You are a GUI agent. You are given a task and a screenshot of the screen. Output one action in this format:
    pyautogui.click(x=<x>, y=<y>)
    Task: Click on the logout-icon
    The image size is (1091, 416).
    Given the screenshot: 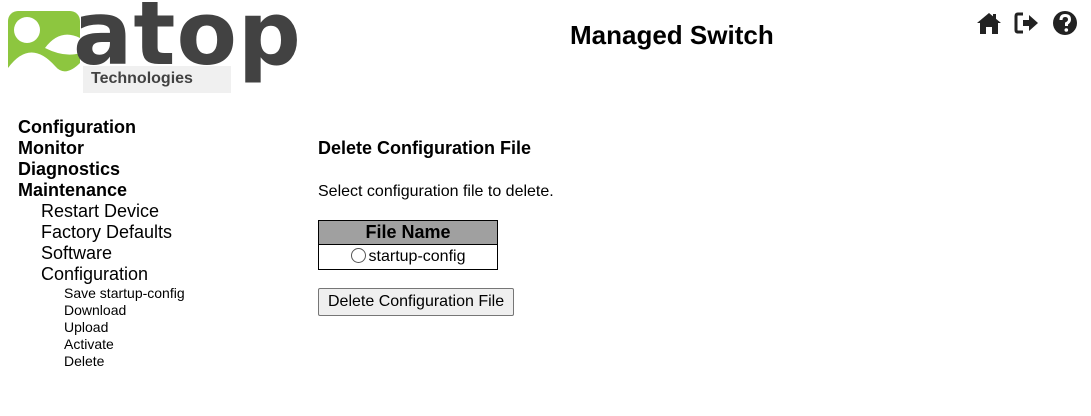 What is the action you would take?
    pyautogui.click(x=1027, y=23)
    